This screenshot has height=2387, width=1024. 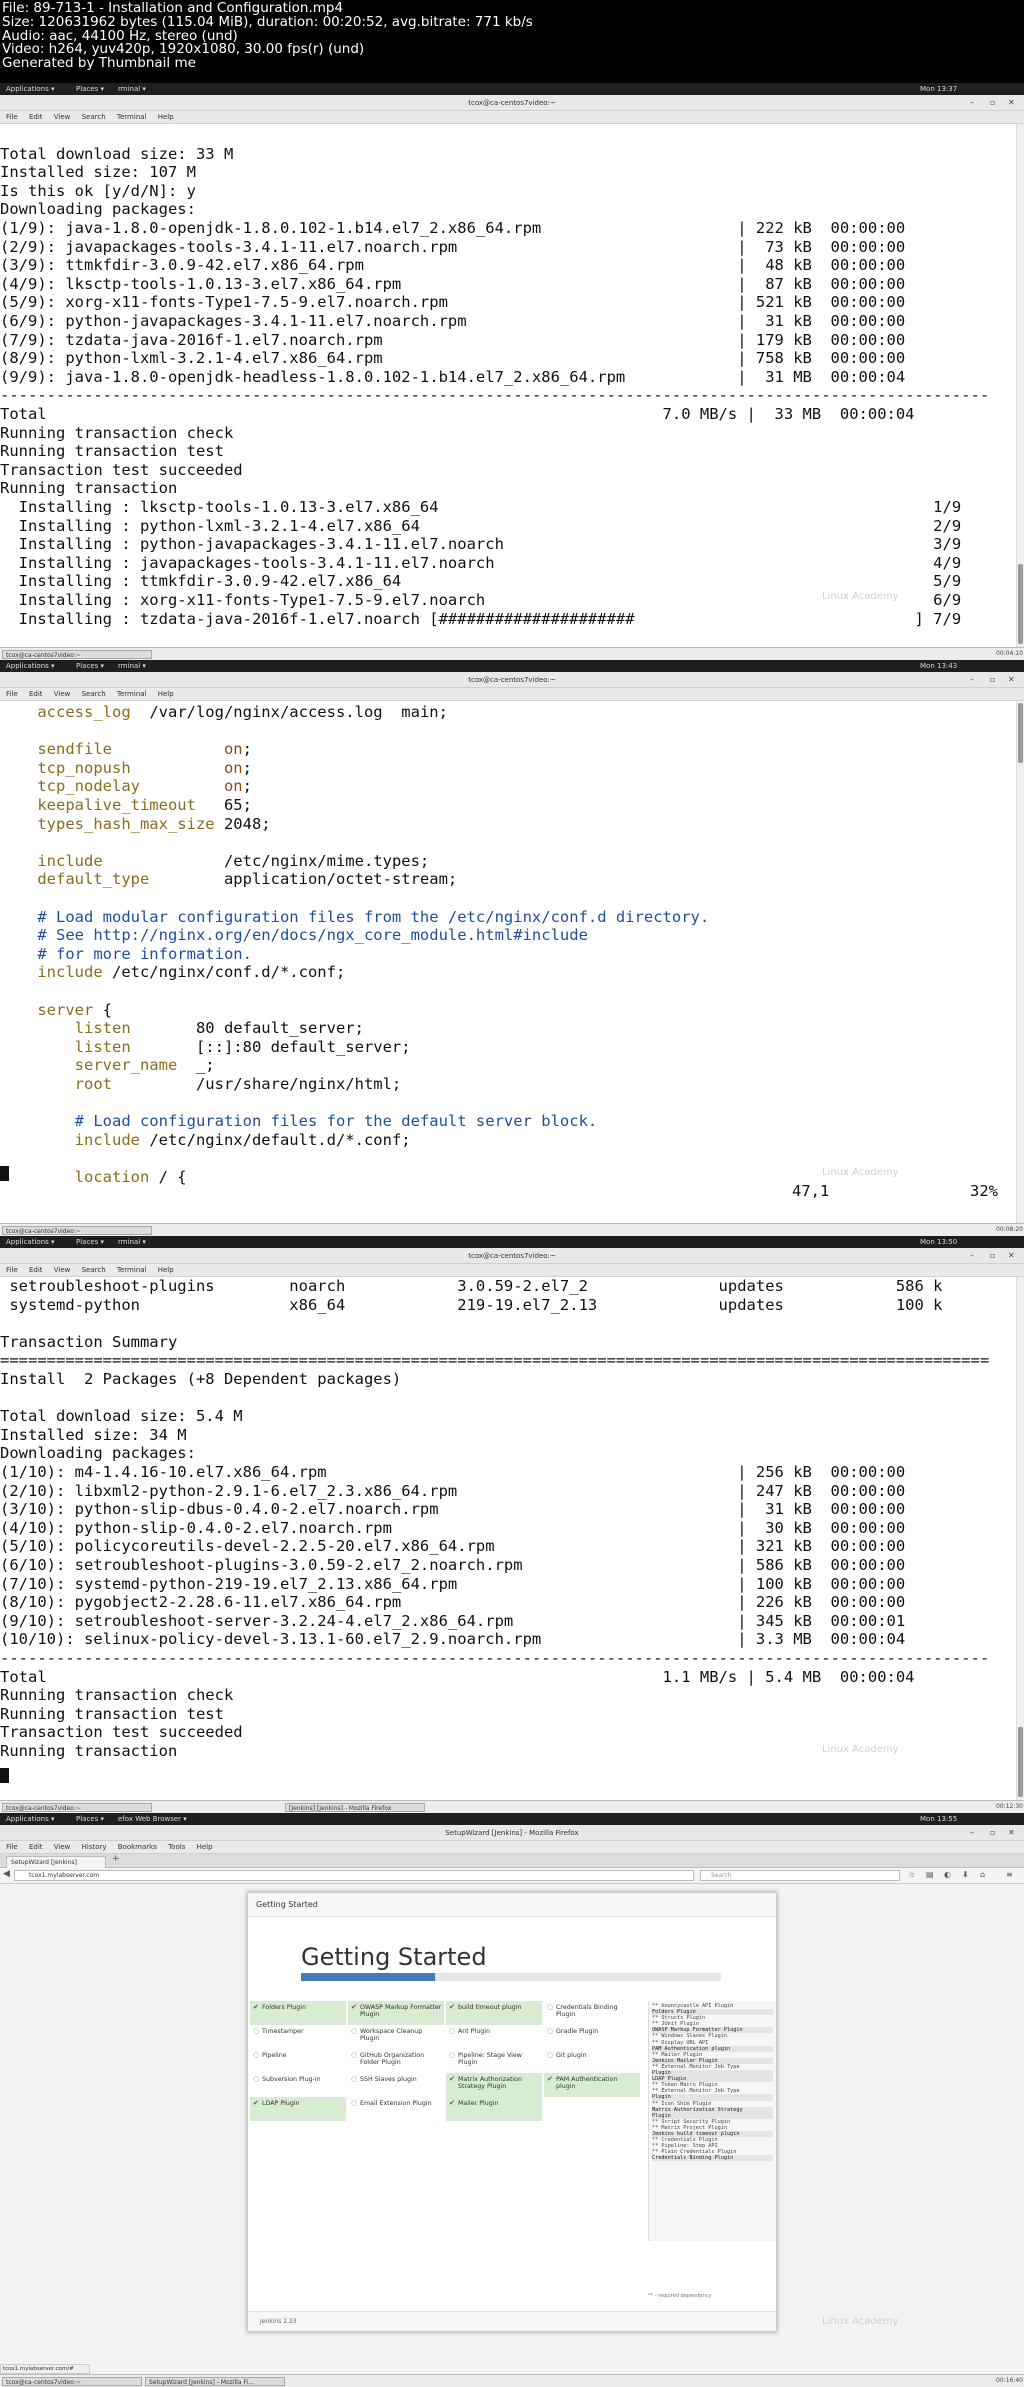 What do you see at coordinates (355, 1807) in the screenshot?
I see `taskbar-firefox: [Jenkins] [Jenkins] - Mozilla Firefox` at bounding box center [355, 1807].